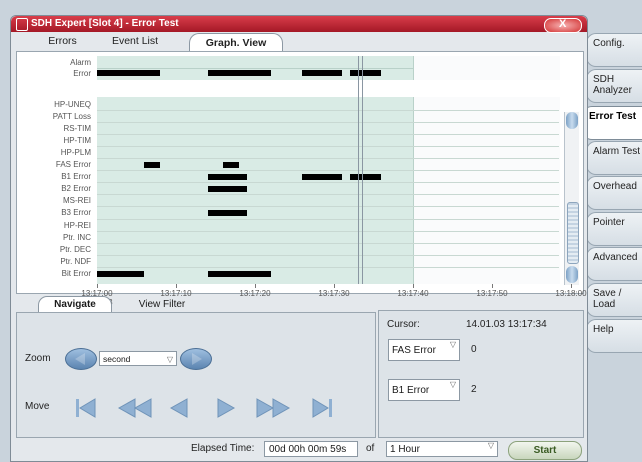  What do you see at coordinates (75, 249) in the screenshot?
I see `row-label-ptr-dec: Ptr. DEC` at bounding box center [75, 249].